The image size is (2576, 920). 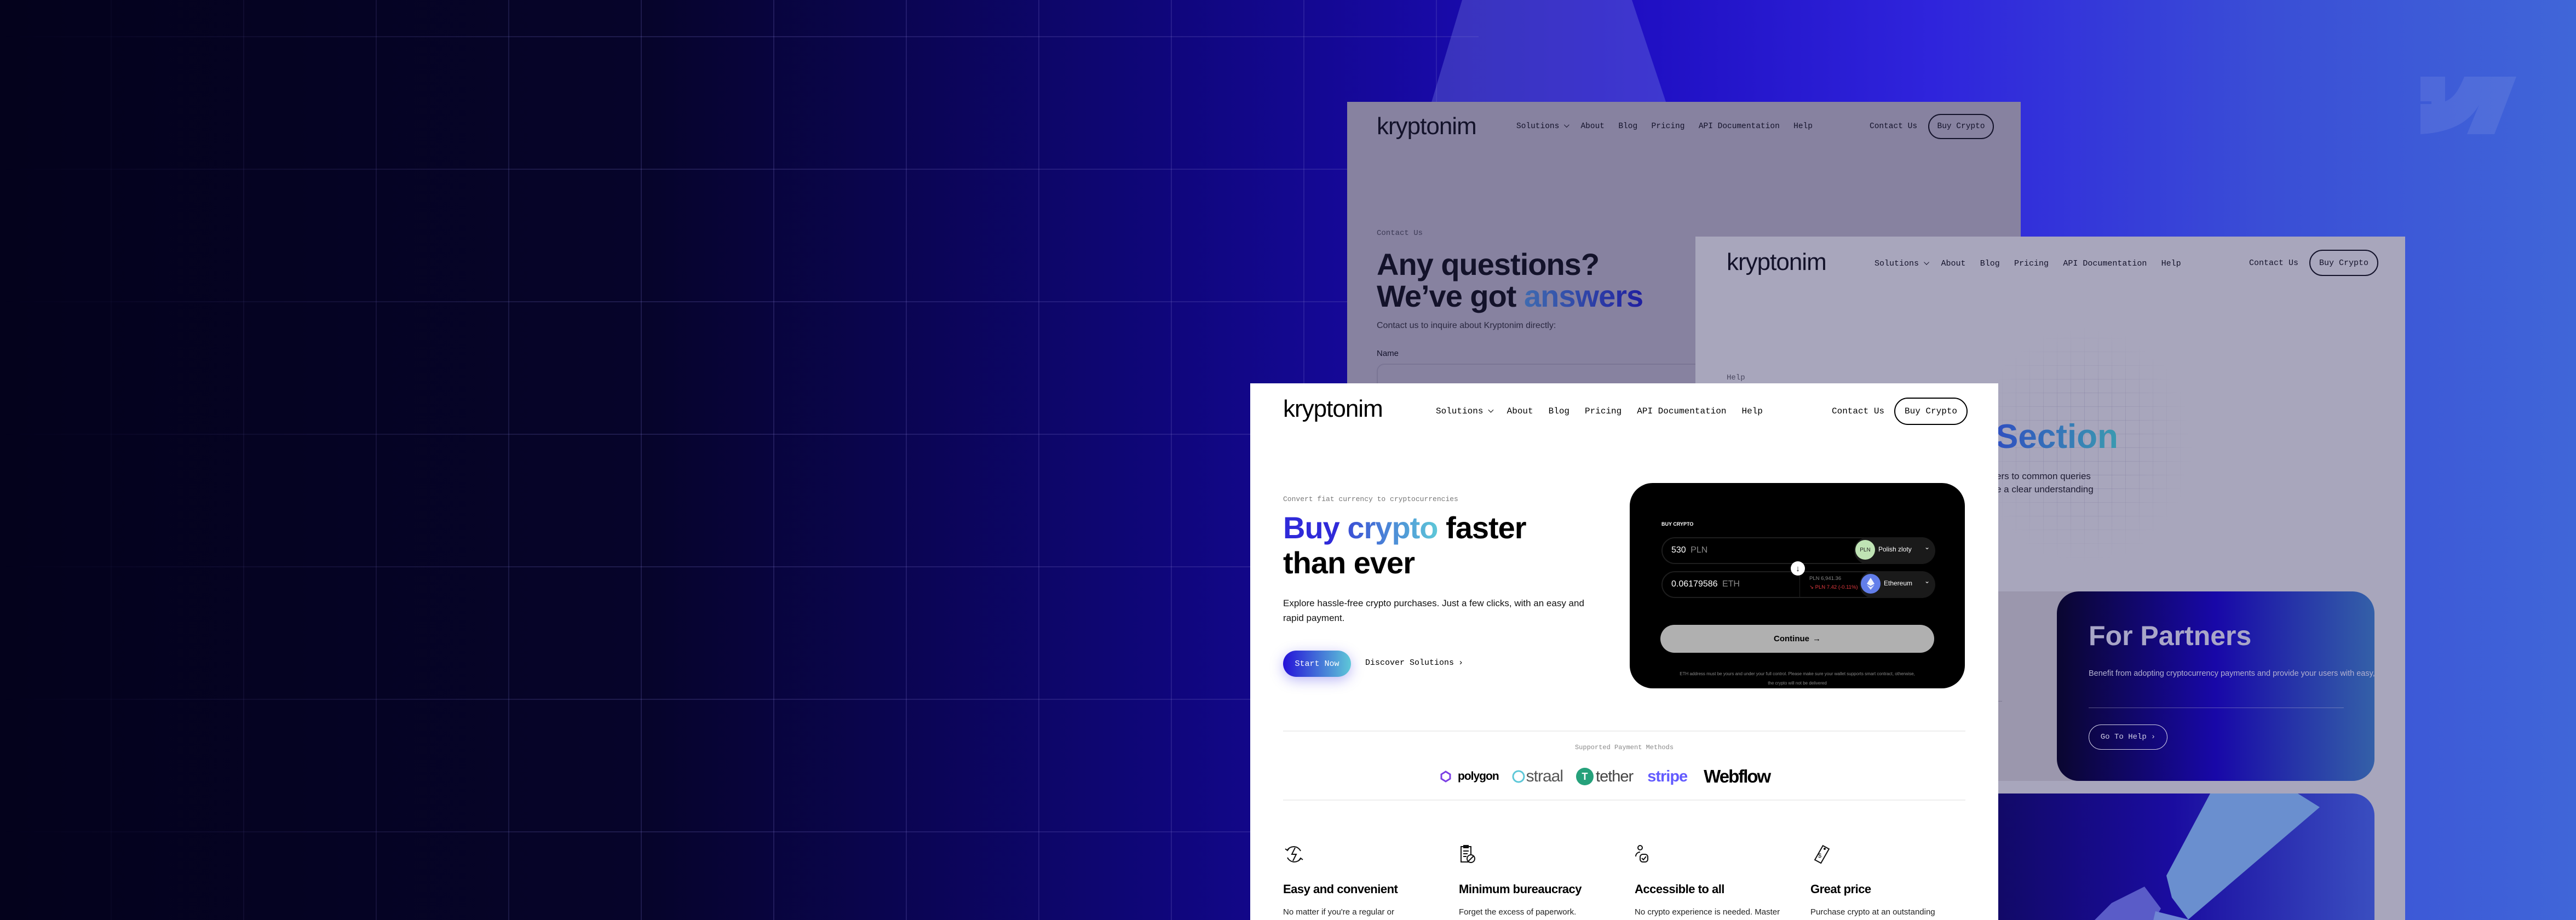 I want to click on person-check-icon, so click(x=1641, y=854).